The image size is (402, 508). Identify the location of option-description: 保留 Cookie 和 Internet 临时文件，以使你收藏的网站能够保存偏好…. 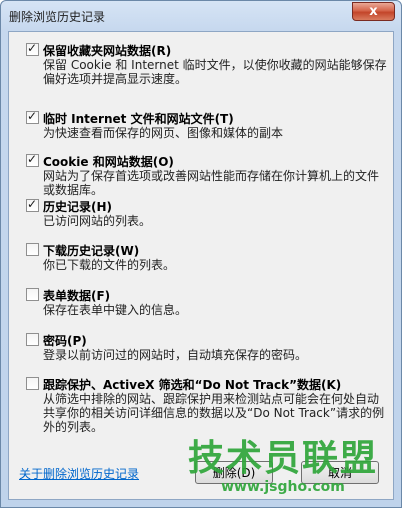
(215, 72).